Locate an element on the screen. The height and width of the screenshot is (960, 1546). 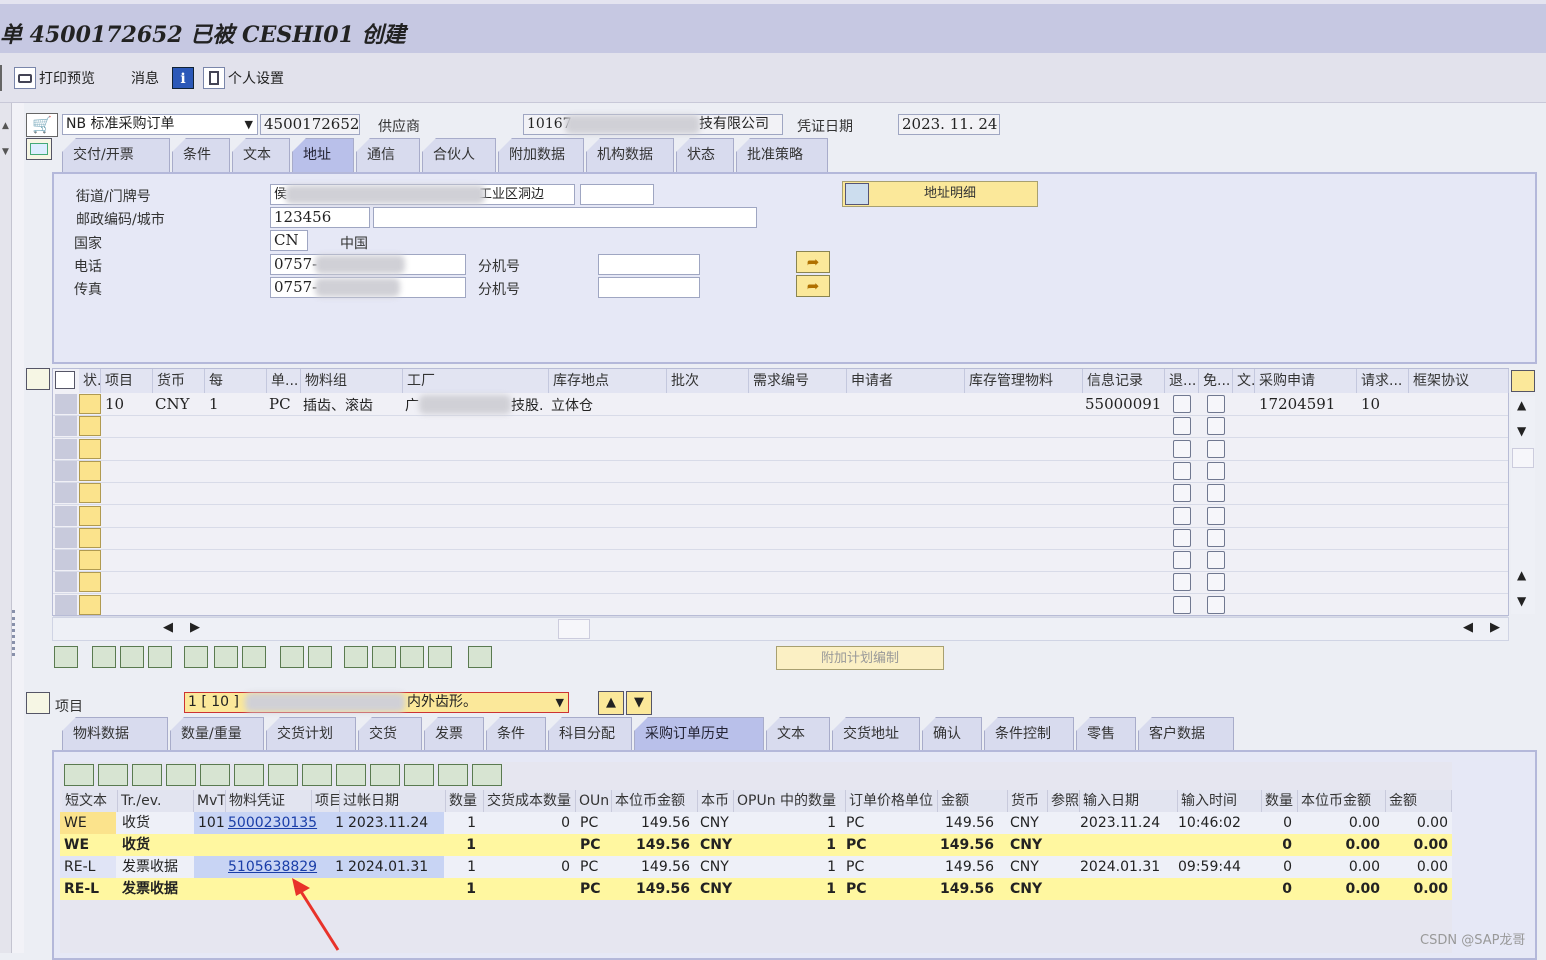
history-col-header: 物料凭证 is located at coordinates (269, 801).